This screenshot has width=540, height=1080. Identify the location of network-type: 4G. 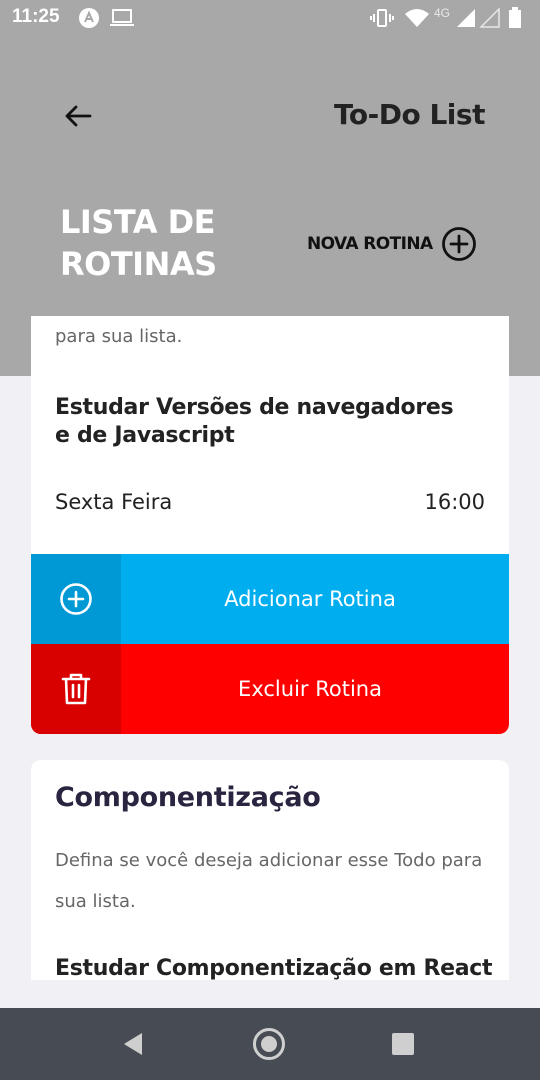
(442, 13).